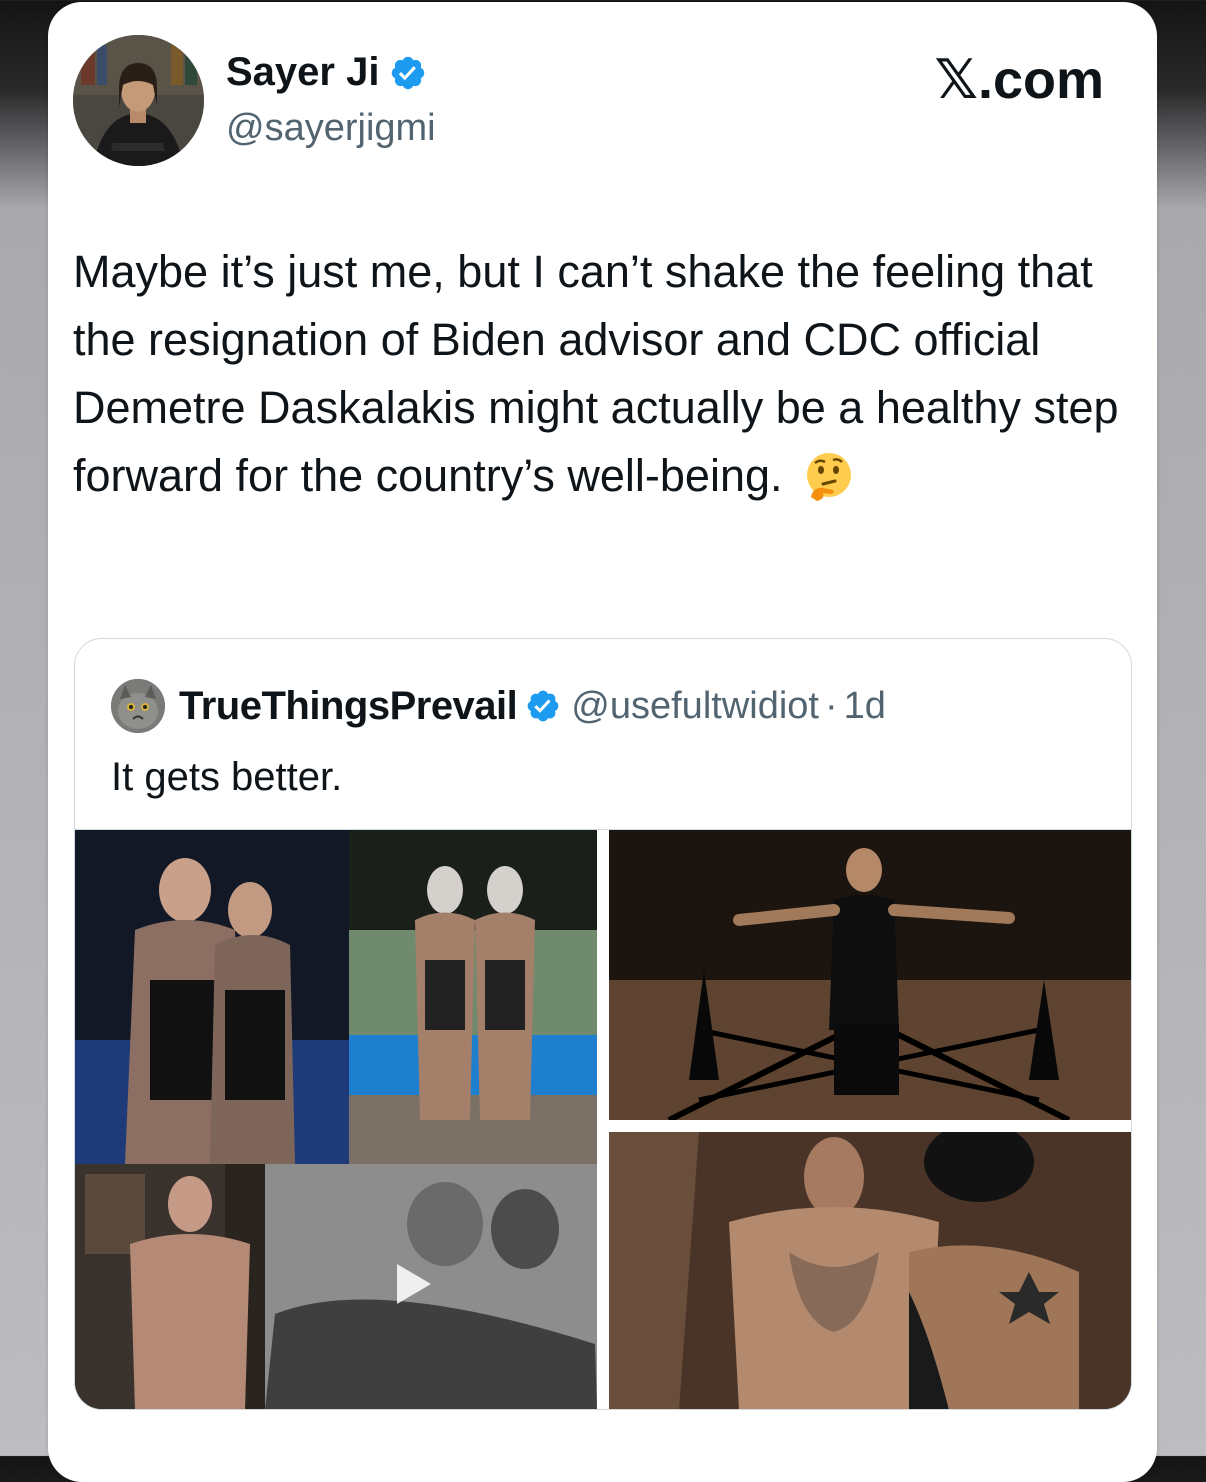 Image resolution: width=1206 pixels, height=1482 pixels. Describe the element at coordinates (302, 72) in the screenshot. I see `author-name-label: Sayer Ji` at that location.